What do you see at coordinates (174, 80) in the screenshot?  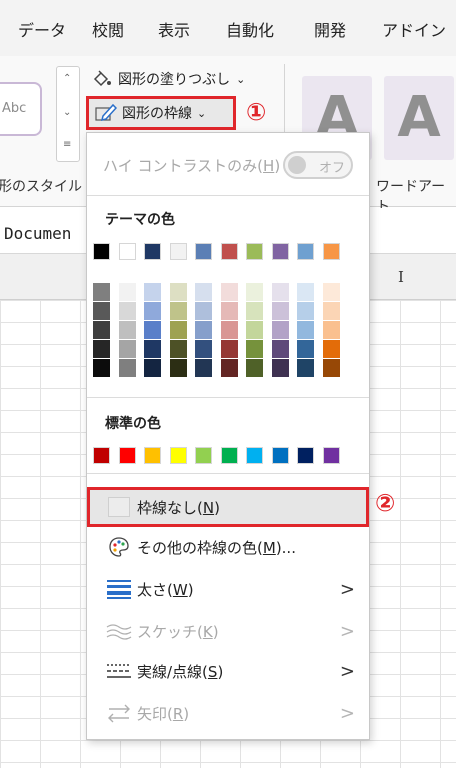 I see `shape-fill-label: 図形の塗りつぶし` at bounding box center [174, 80].